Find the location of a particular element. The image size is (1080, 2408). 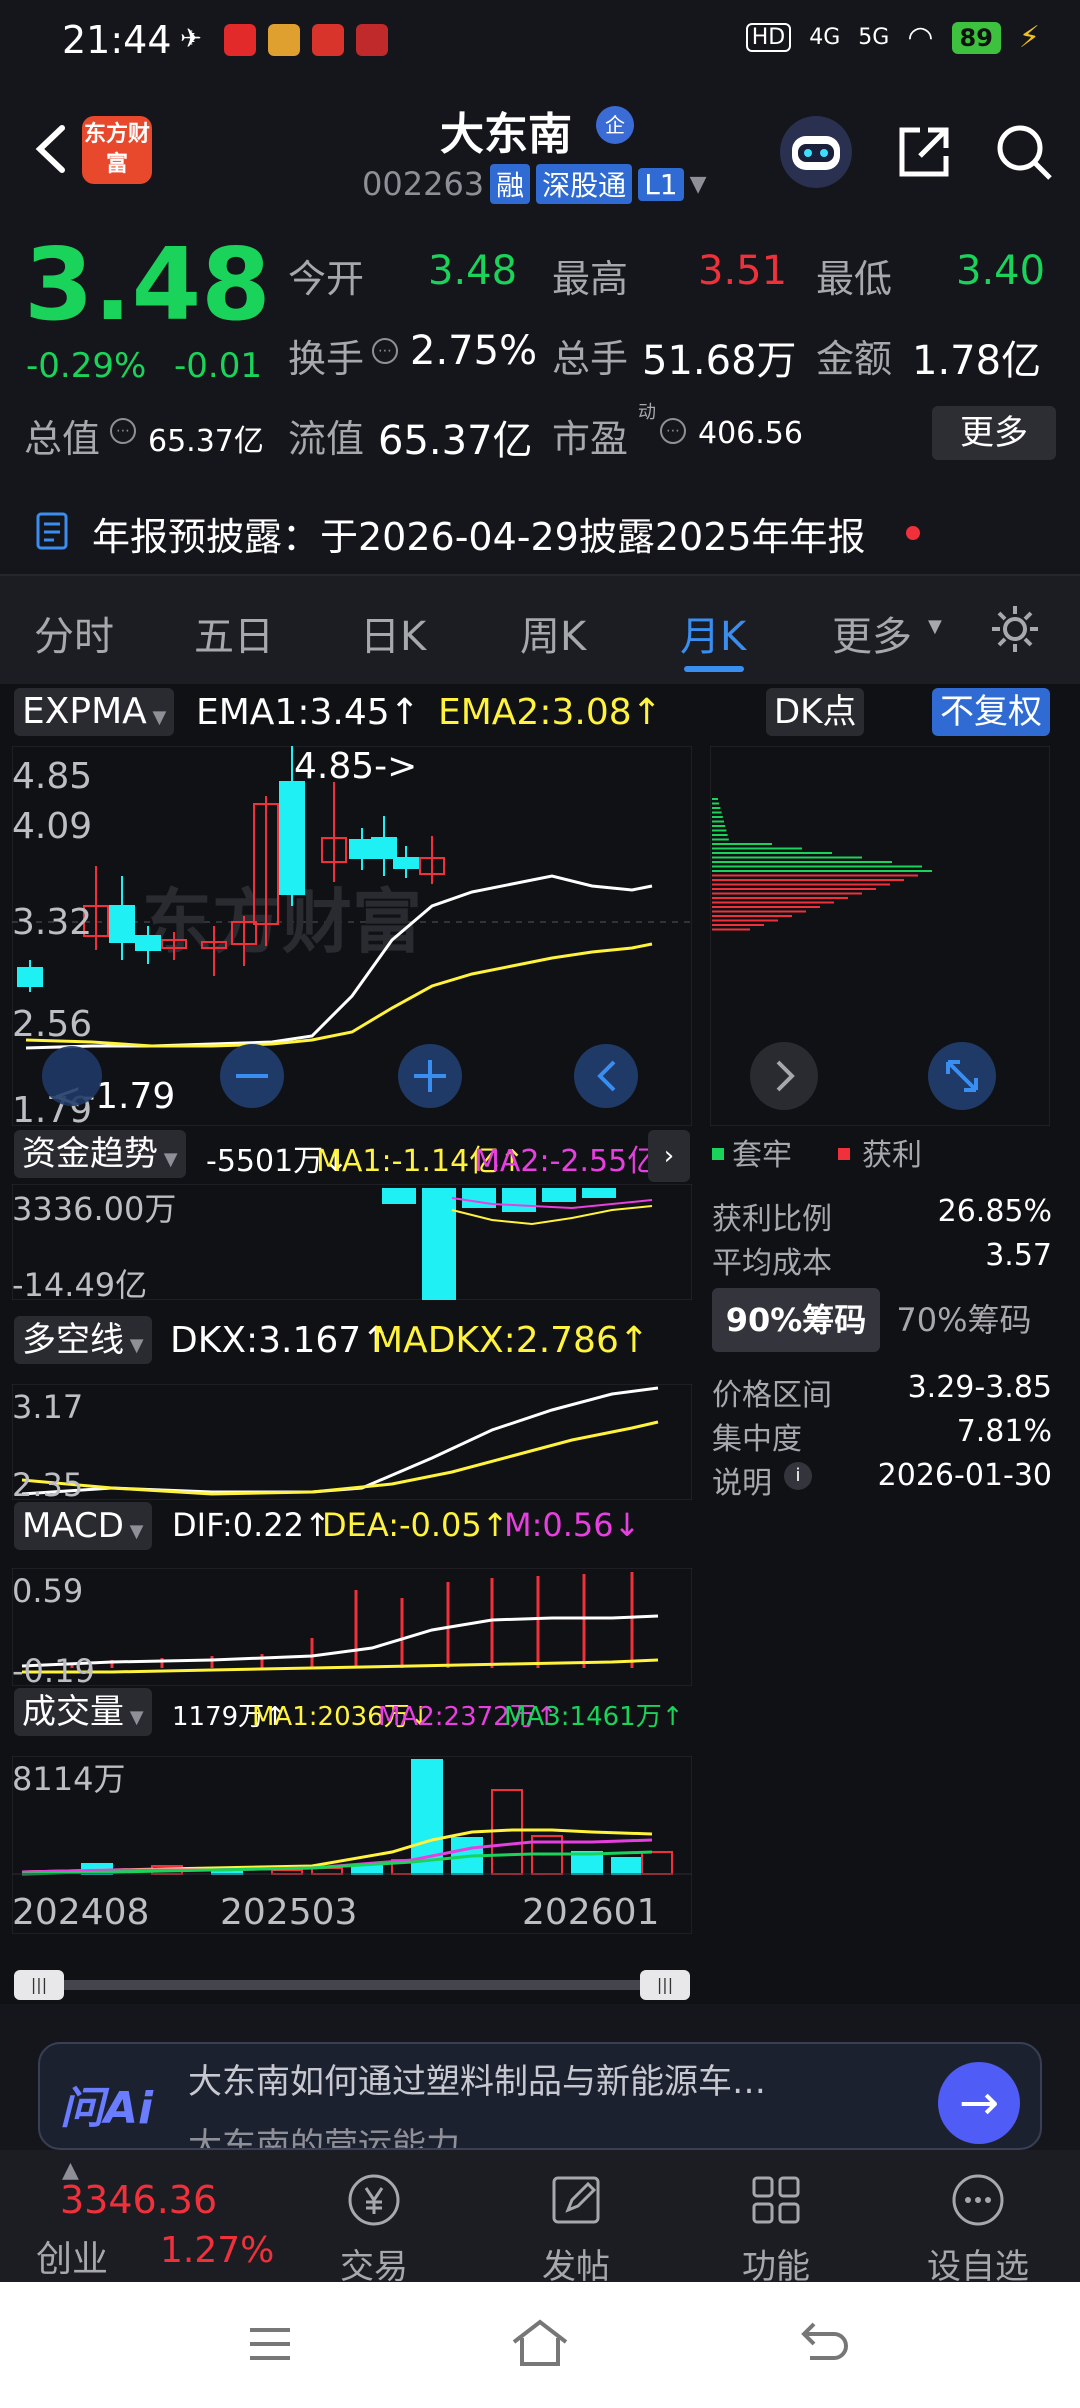

app-logo: 东方财富 is located at coordinates (117, 150).